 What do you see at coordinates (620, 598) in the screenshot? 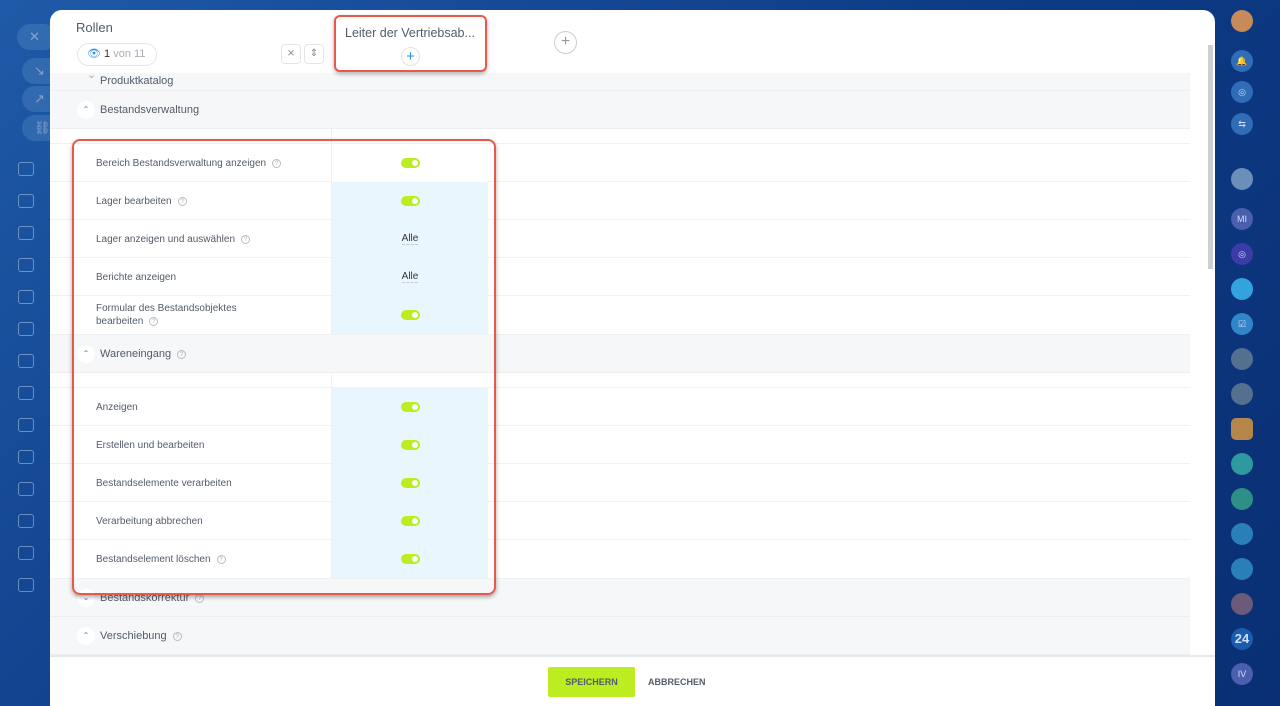
I see `section-bestandskorrektur: ⌄ Bestandskorrektur?` at bounding box center [620, 598].